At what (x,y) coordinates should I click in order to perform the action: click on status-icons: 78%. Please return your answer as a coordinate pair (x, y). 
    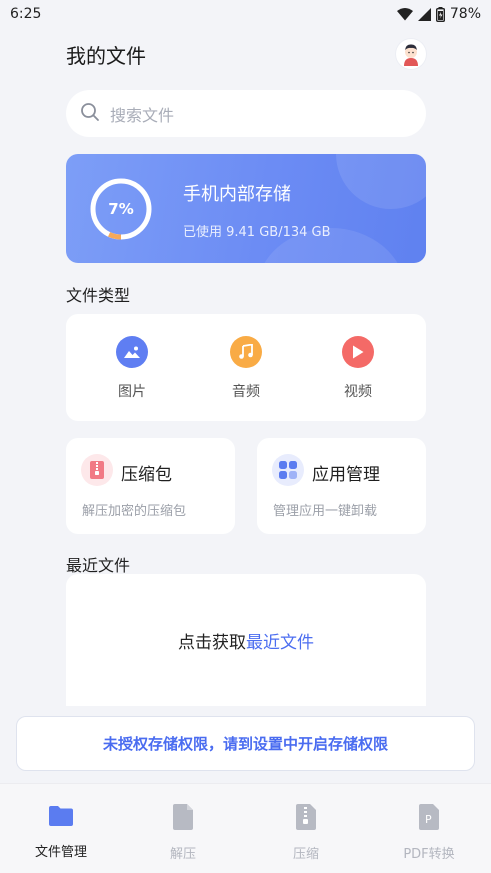
    Looking at the image, I should click on (438, 14).